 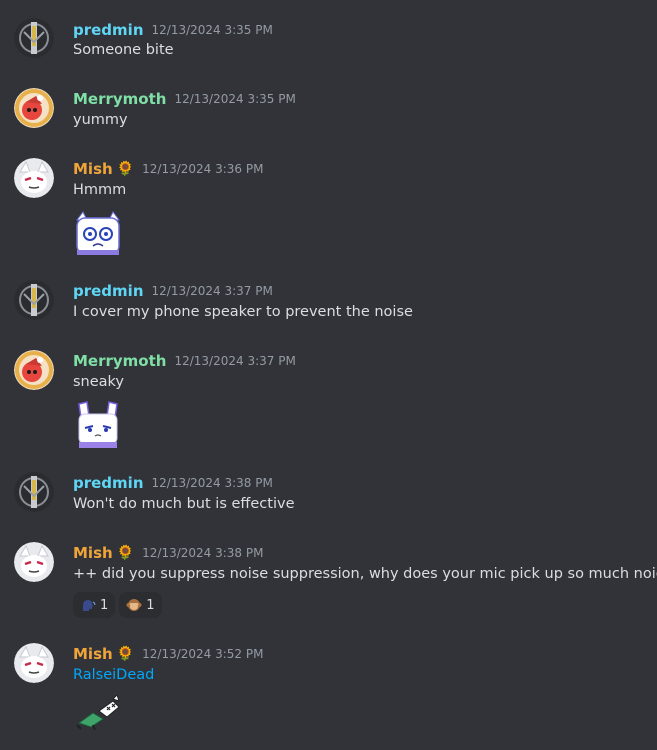 I want to click on speaking-head-icon, so click(x=88, y=605).